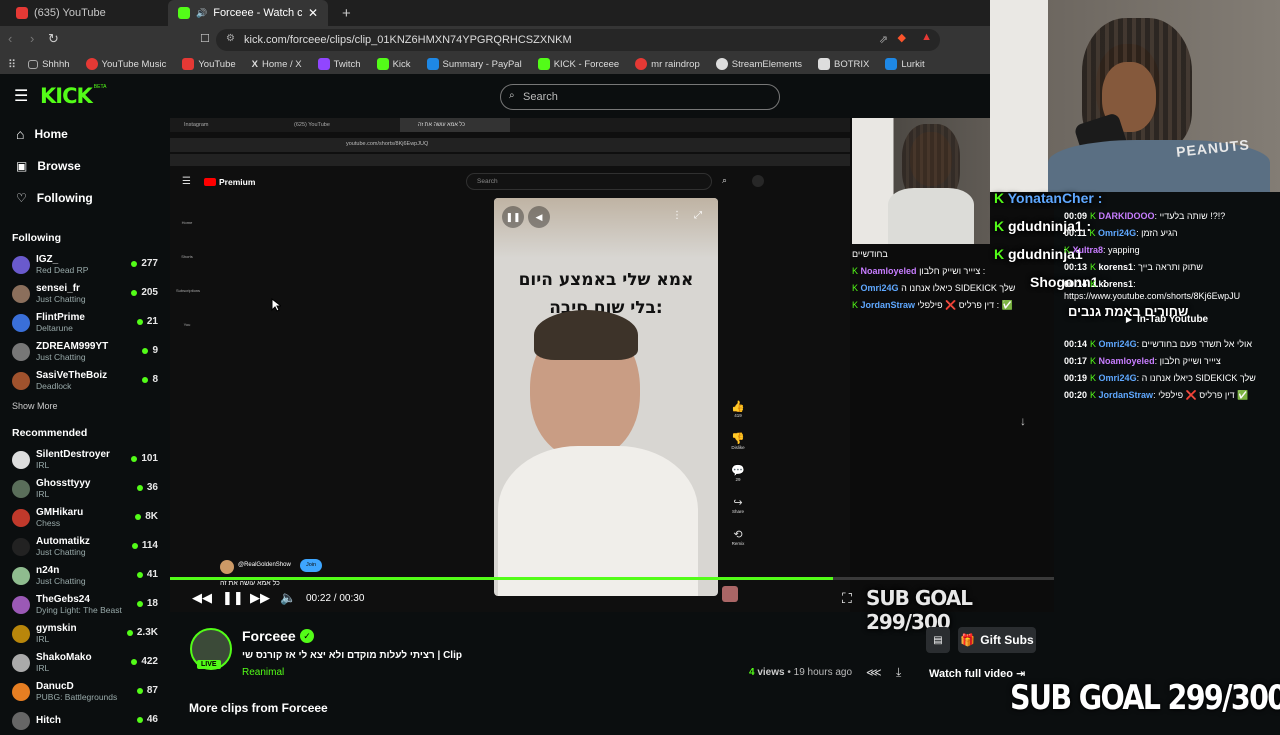 The height and width of the screenshot is (735, 1280). What do you see at coordinates (49, 64) in the screenshot?
I see `bookmark-item: Shhhh` at bounding box center [49, 64].